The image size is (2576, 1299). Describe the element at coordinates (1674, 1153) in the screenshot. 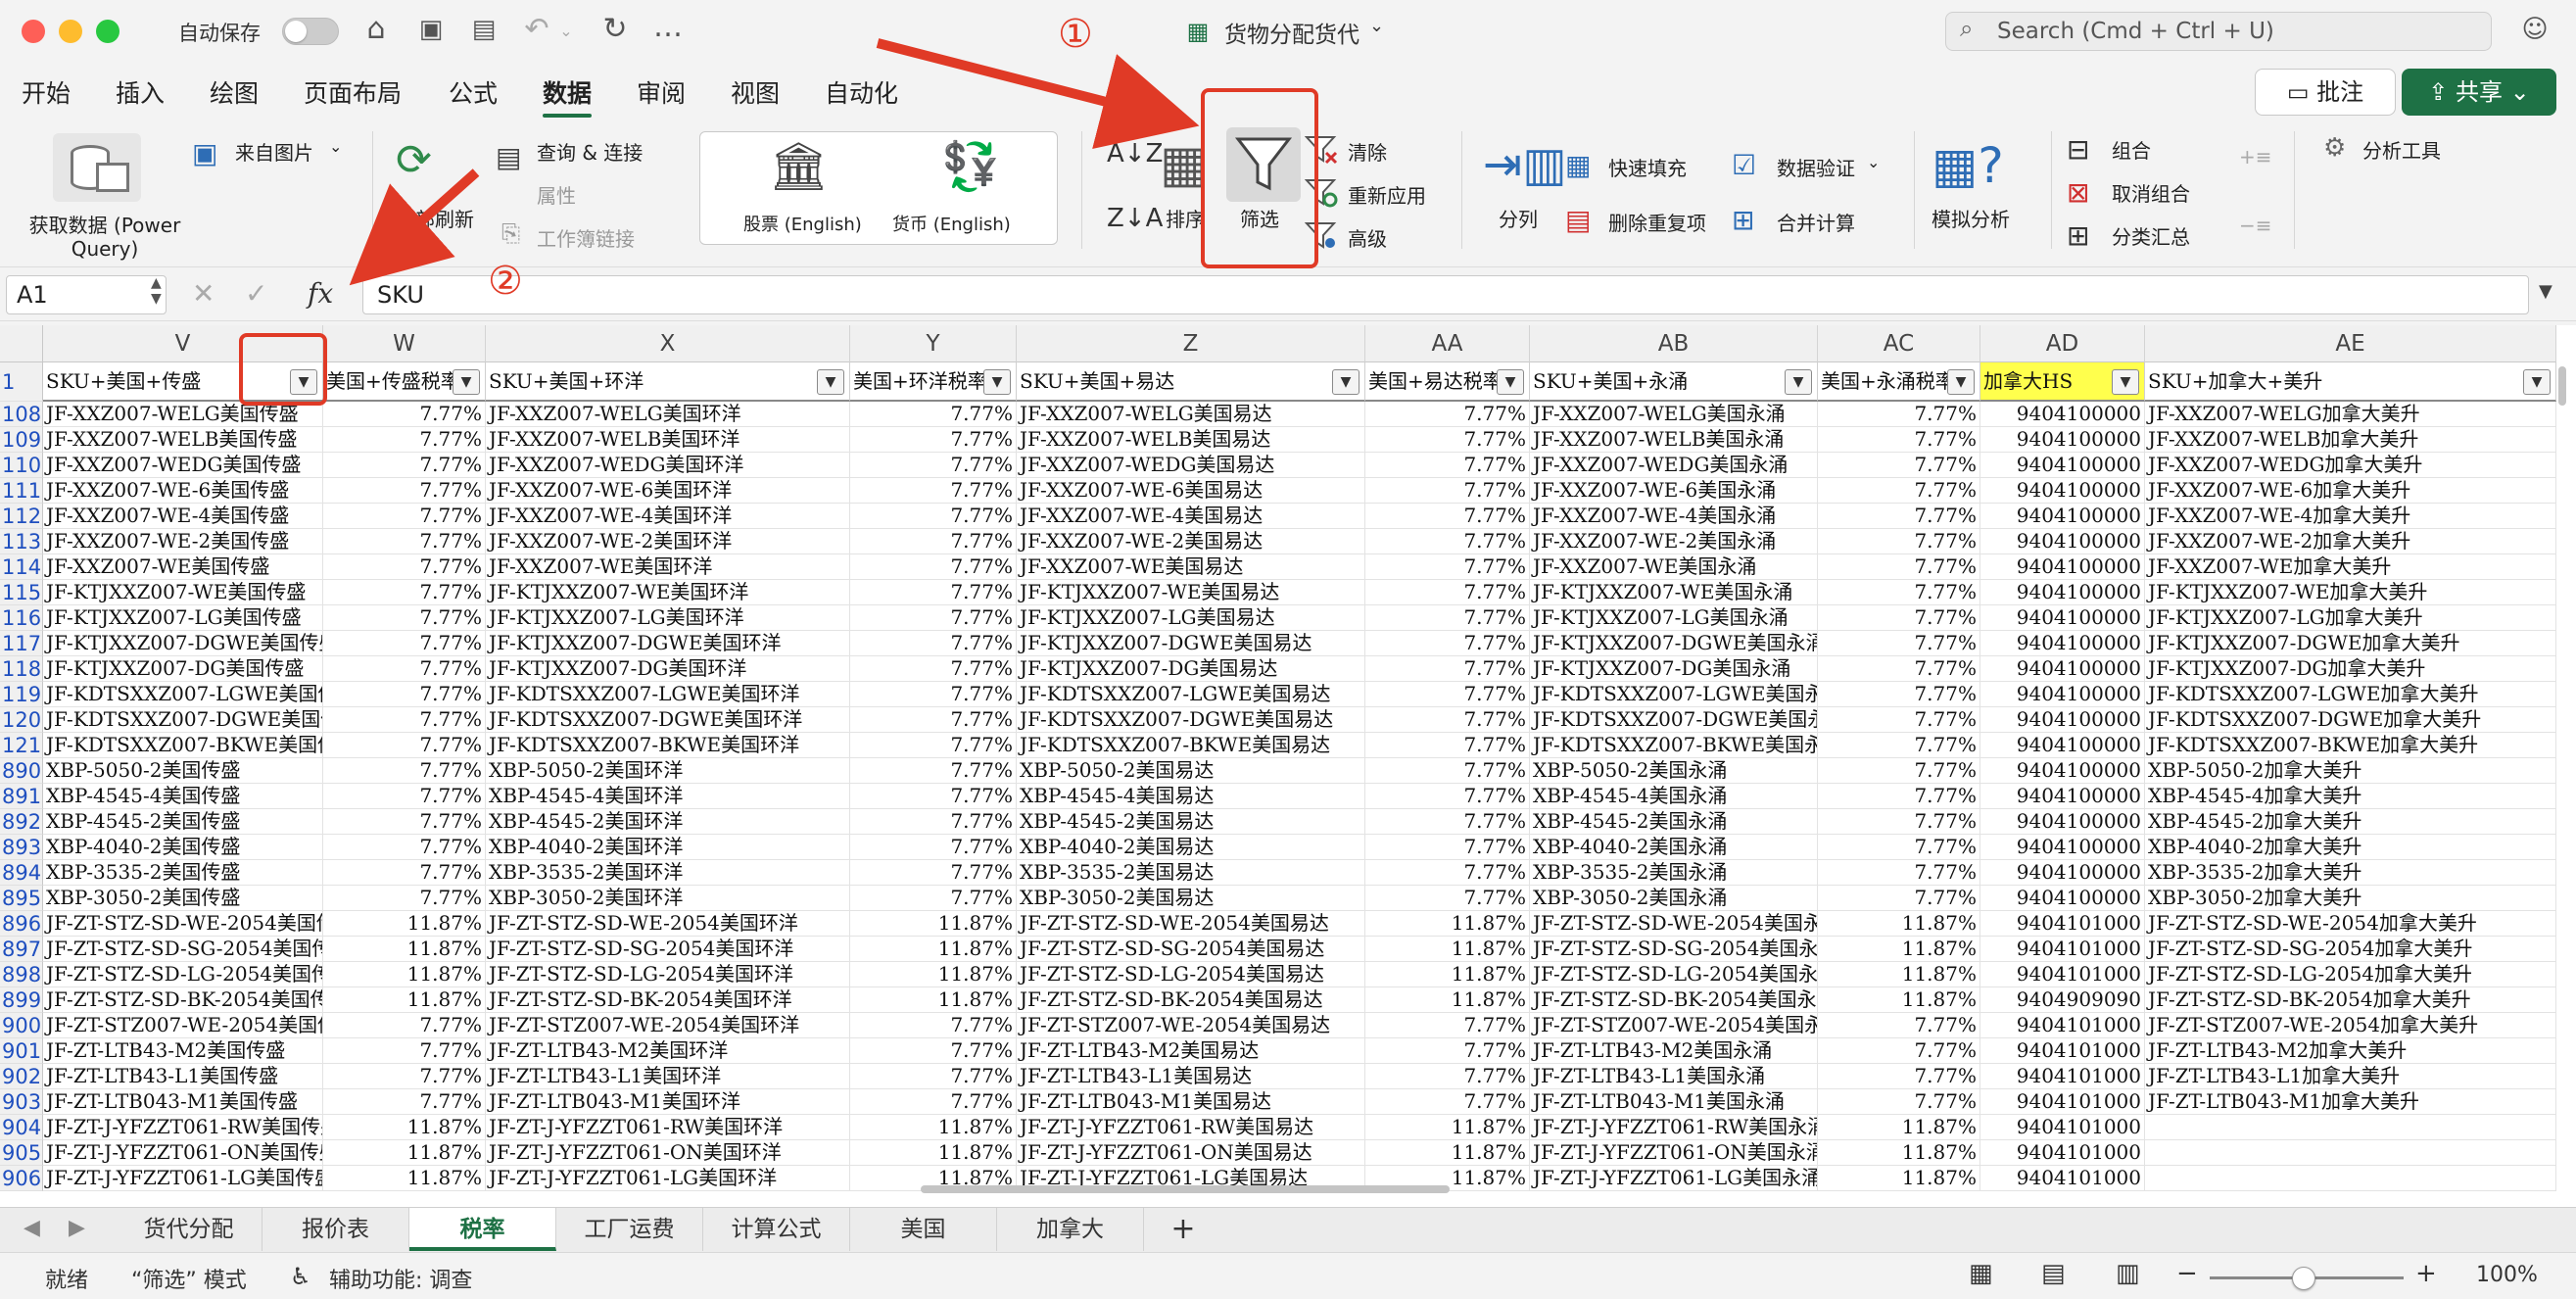

I see `table-cell: JF-ZT-J-YFZZT061-ON美国永涌` at that location.